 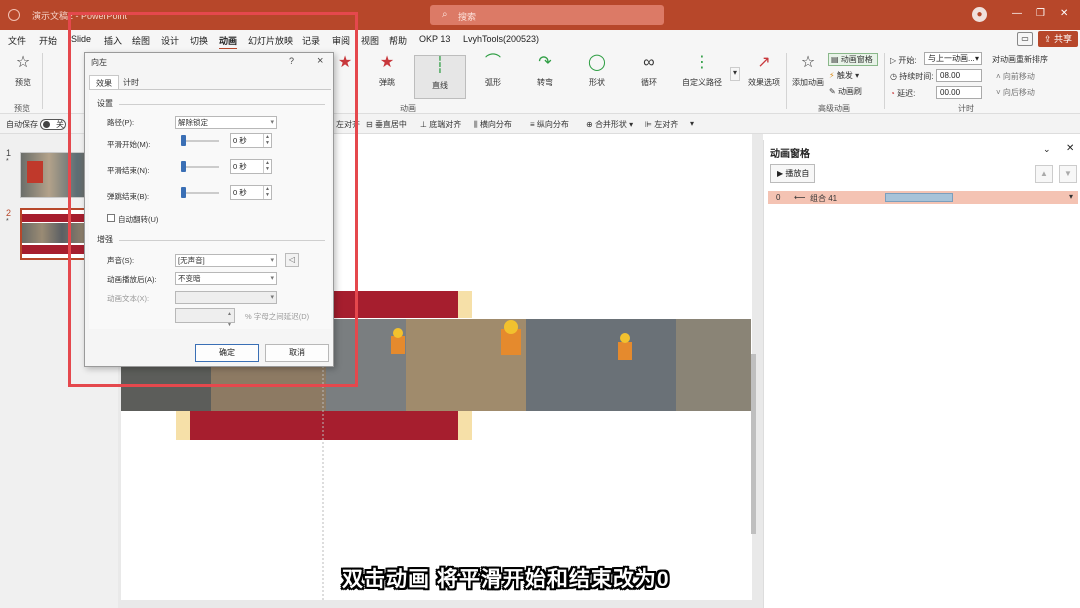 What do you see at coordinates (1025, 39) in the screenshot?
I see `comments-icon: ▭` at bounding box center [1025, 39].